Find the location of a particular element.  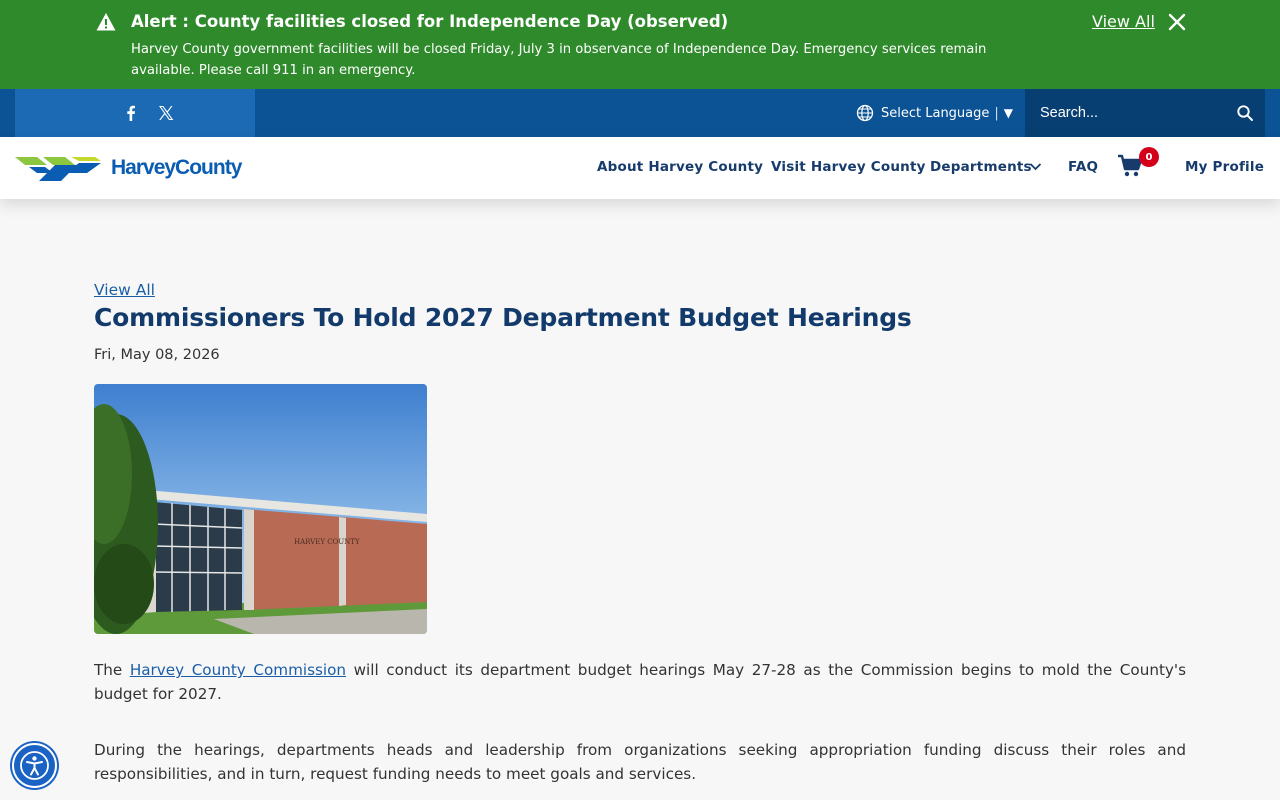

article-photo: HARVEY COUNTY is located at coordinates (260, 509).